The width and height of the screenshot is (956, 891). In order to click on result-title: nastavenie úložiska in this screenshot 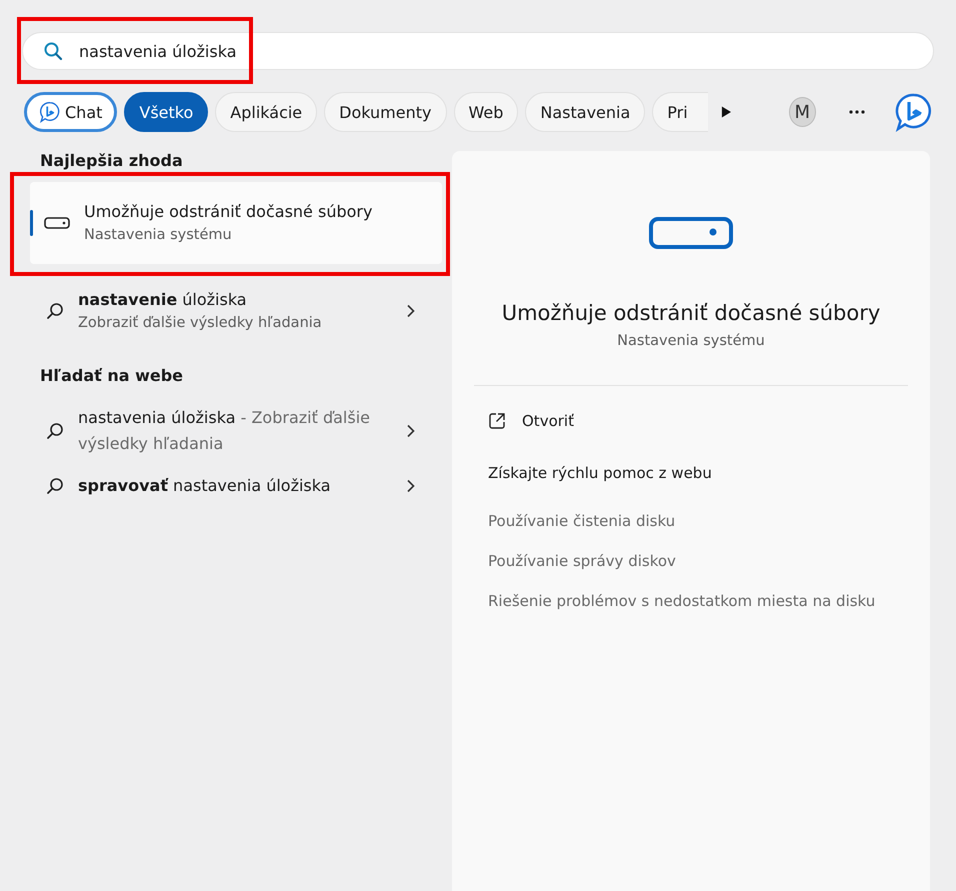, I will do `click(163, 300)`.